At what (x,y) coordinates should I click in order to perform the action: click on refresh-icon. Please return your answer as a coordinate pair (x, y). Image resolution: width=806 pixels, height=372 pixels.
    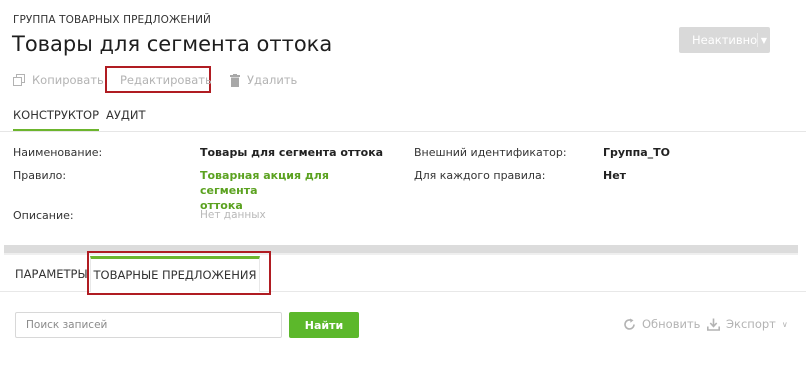
    Looking at the image, I should click on (629, 324).